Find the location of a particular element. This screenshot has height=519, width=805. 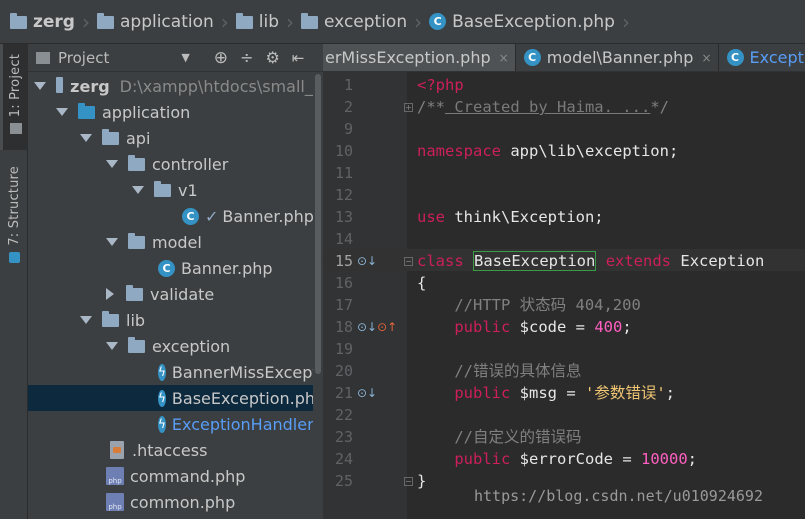

code-line-23: //自定义的错误码 is located at coordinates (499, 437).